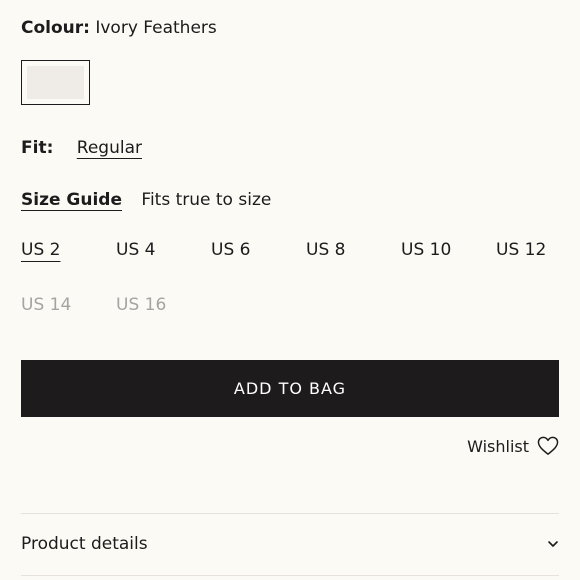  I want to click on size-option-us-4: US 4, so click(135, 250).